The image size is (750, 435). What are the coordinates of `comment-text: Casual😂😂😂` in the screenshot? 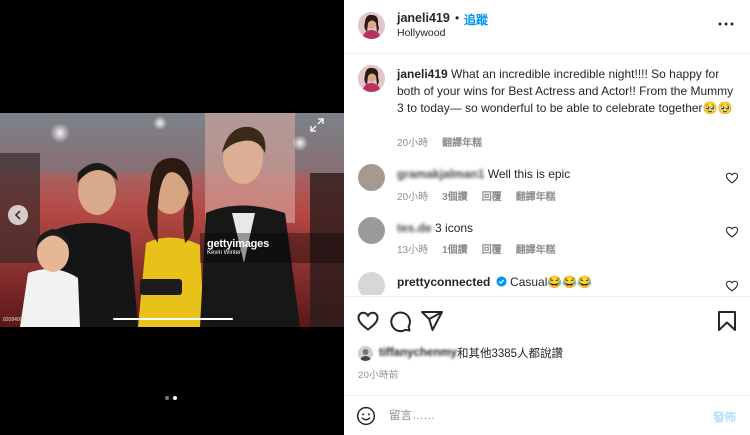 It's located at (551, 282).